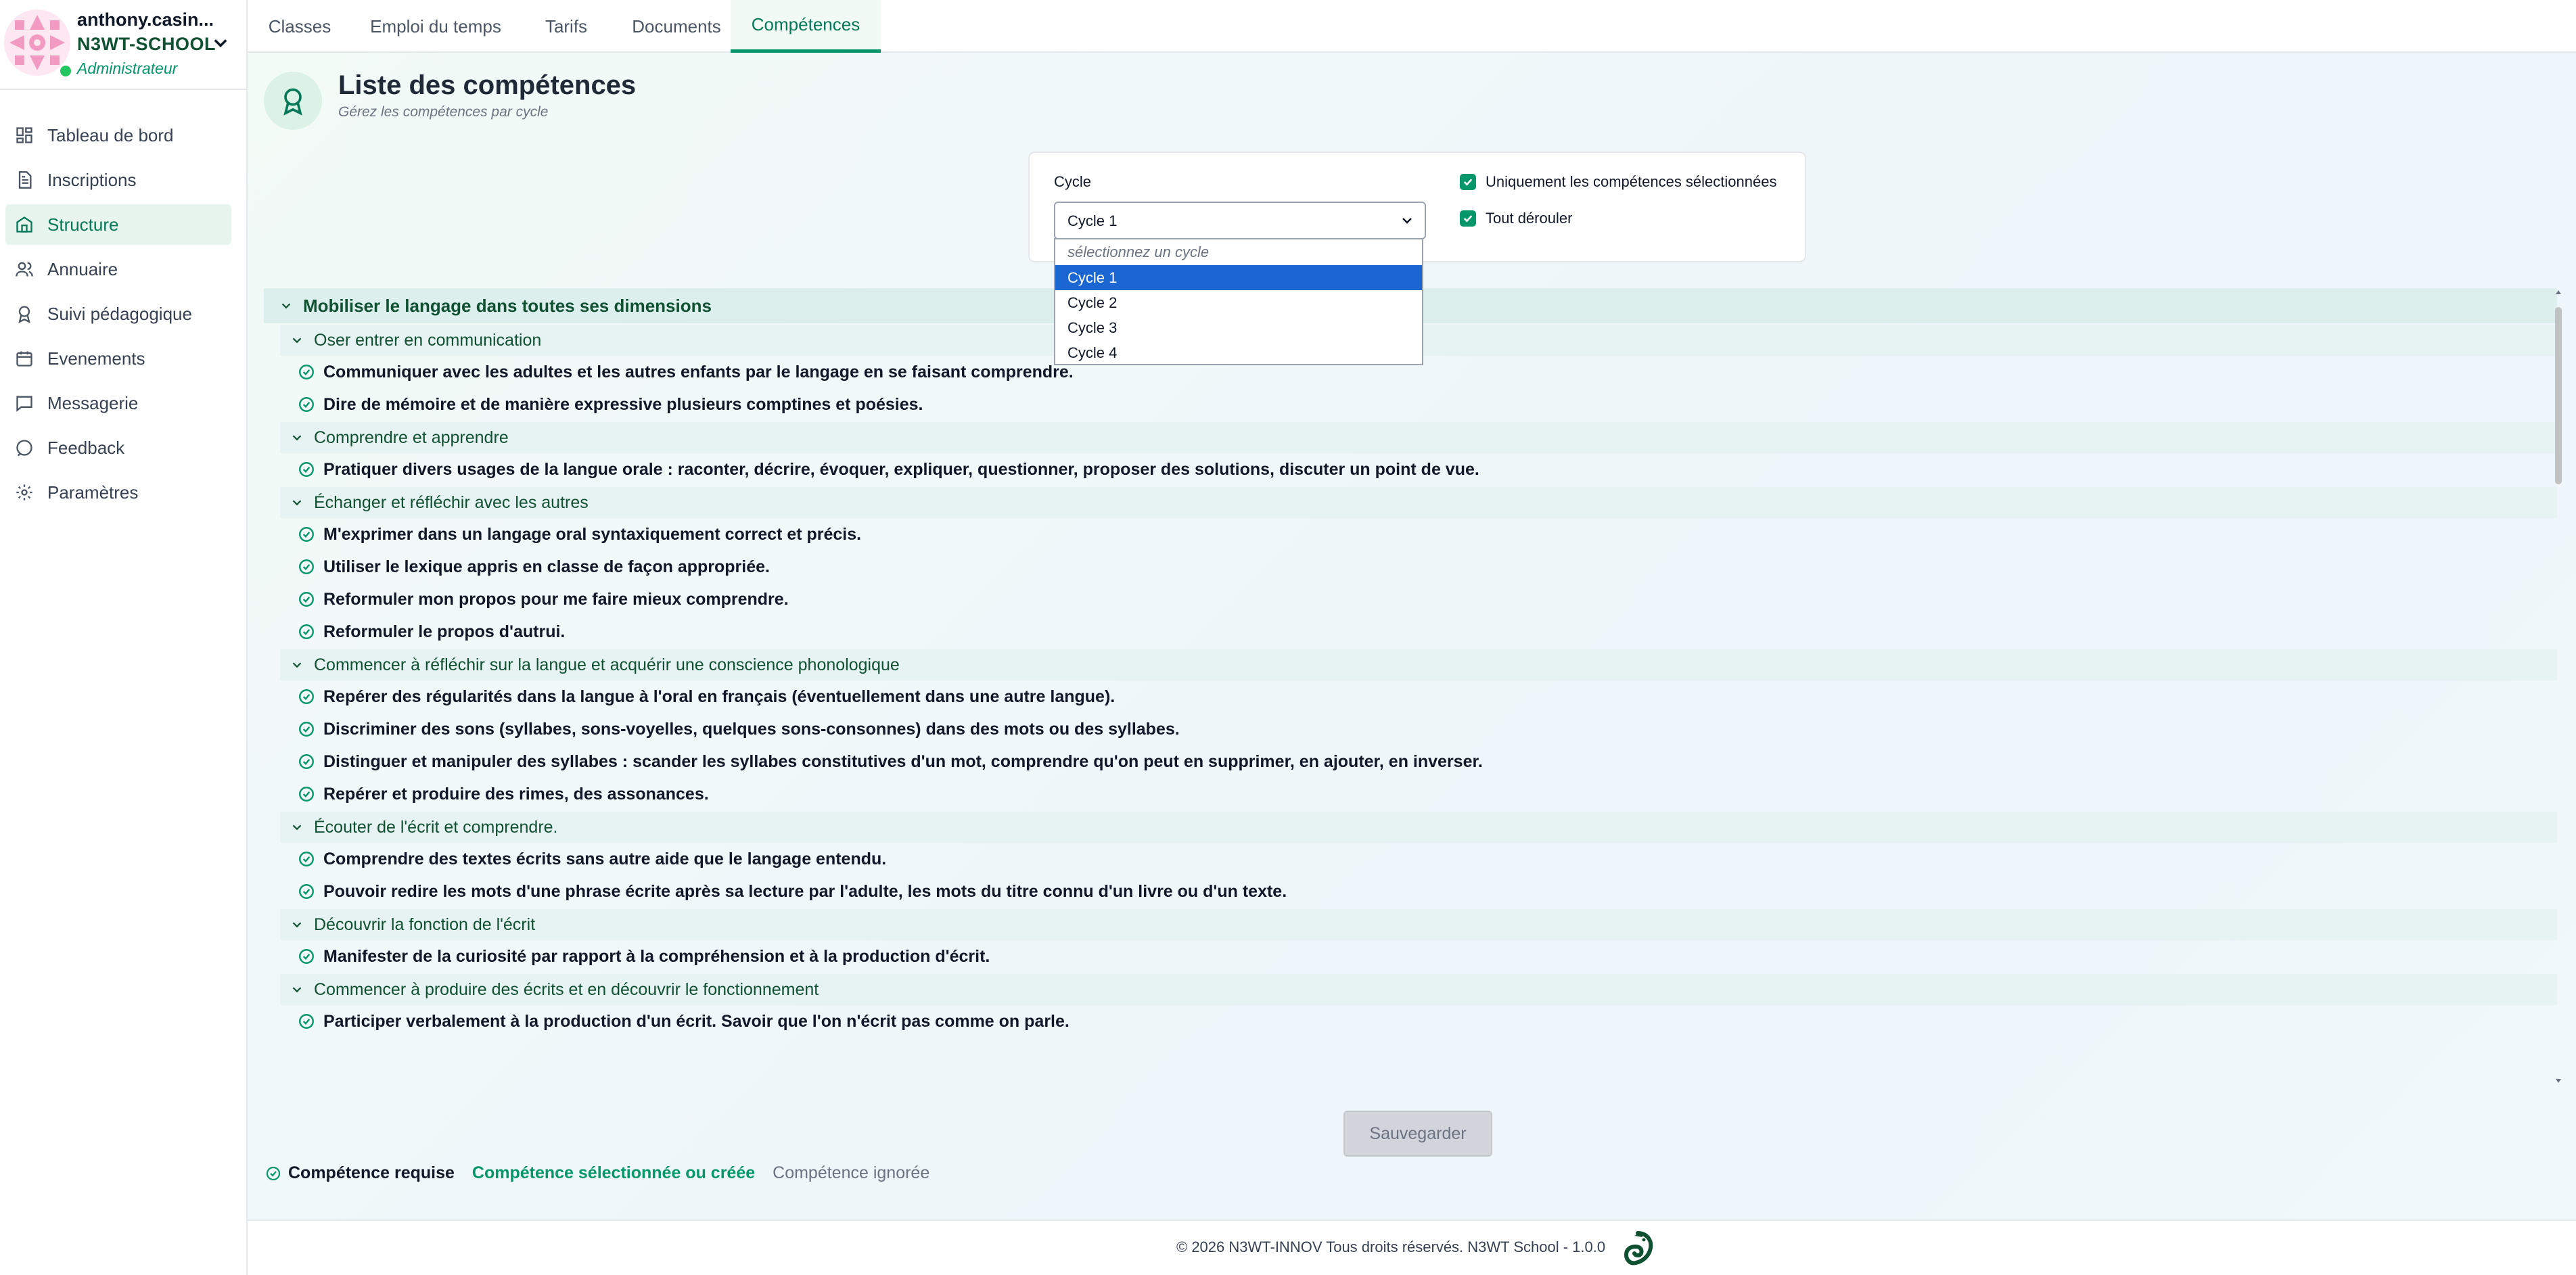 This screenshot has width=2576, height=1275. What do you see at coordinates (24, 315) in the screenshot?
I see `award-icon` at bounding box center [24, 315].